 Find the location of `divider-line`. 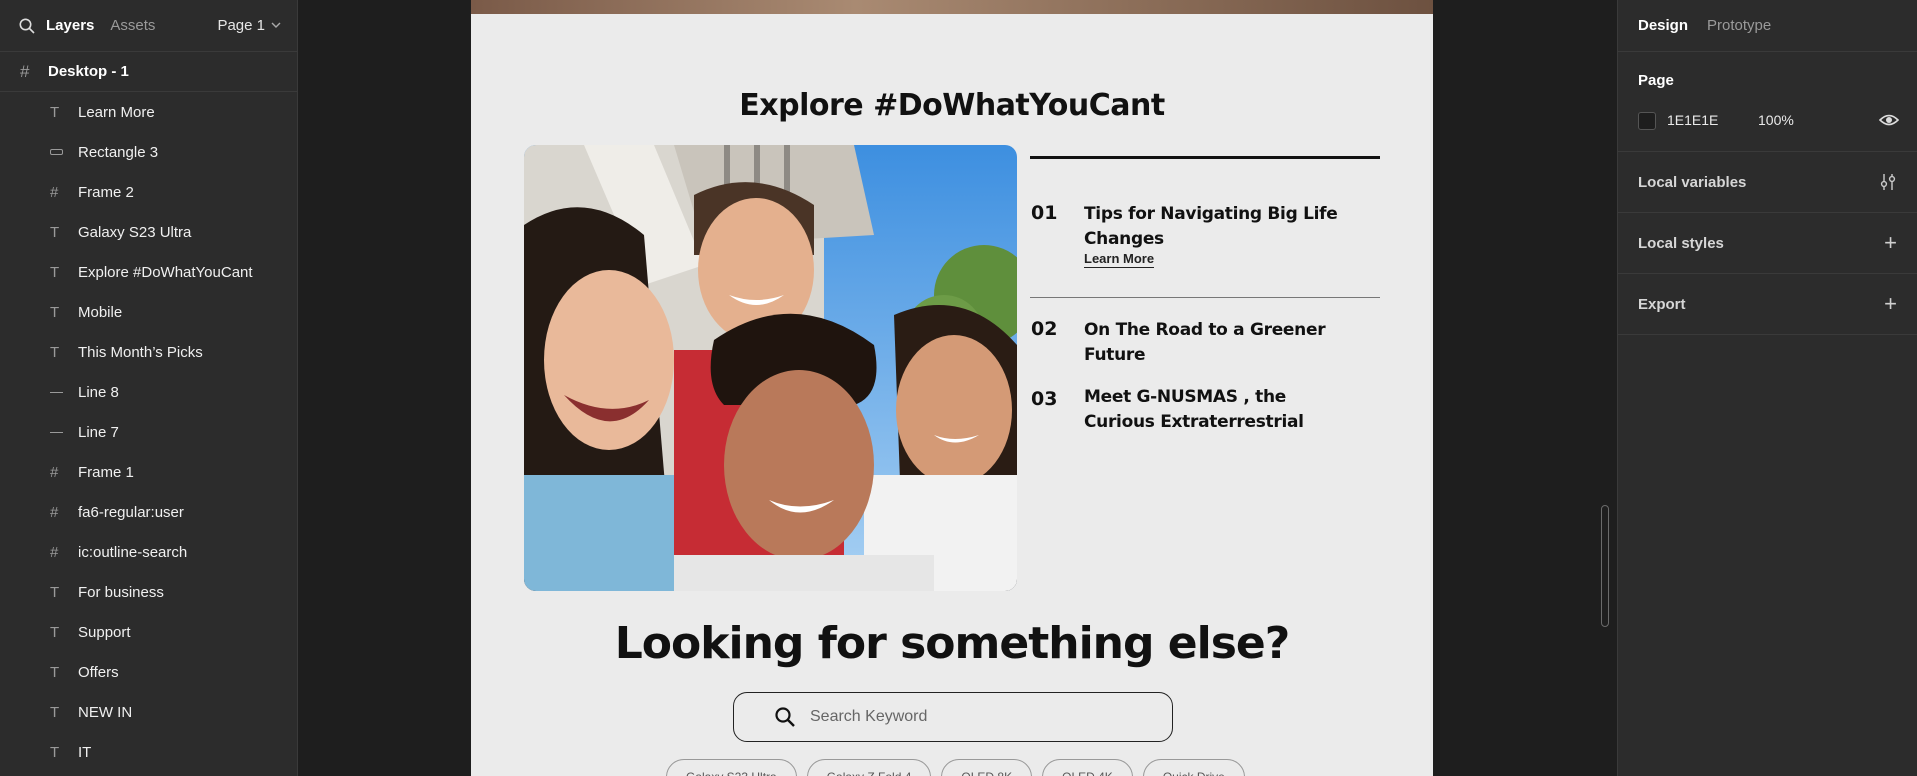

divider-line is located at coordinates (1205, 297).